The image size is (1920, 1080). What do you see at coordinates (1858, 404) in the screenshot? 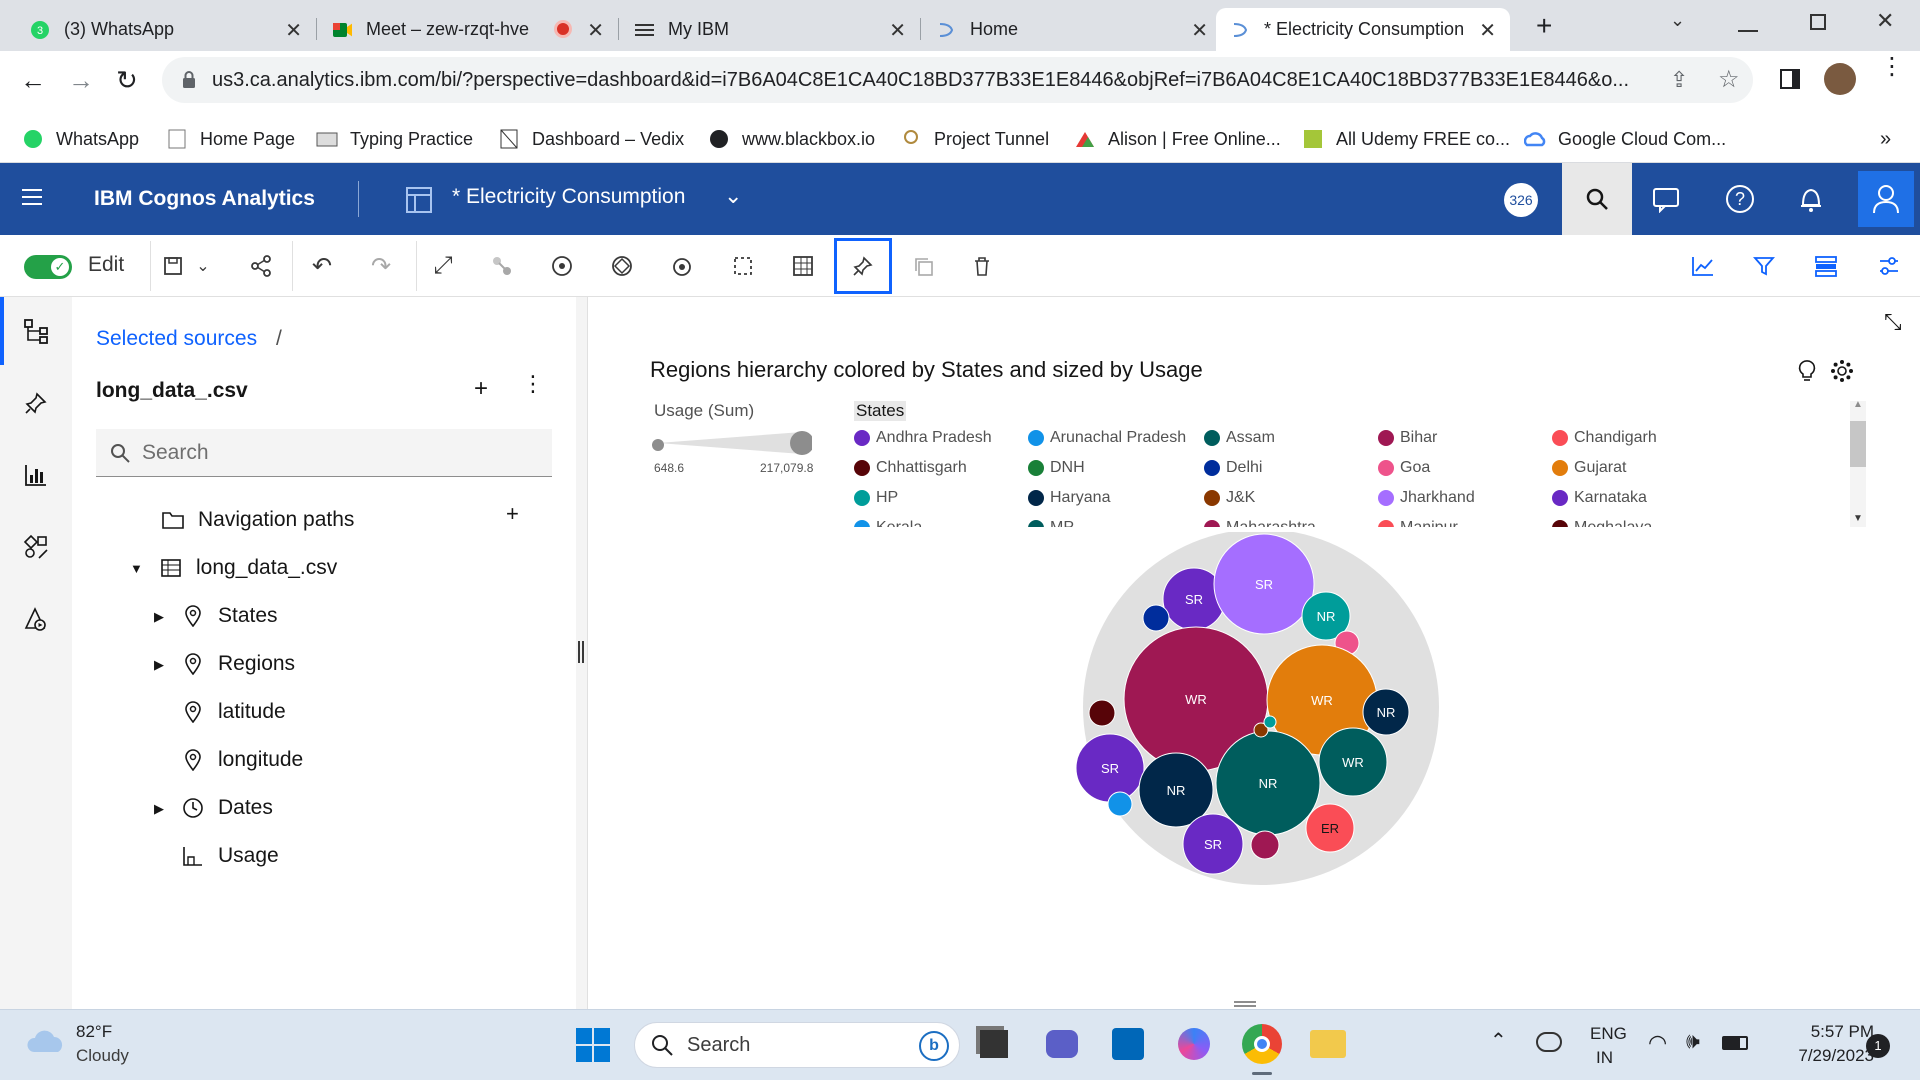
I see `scroll-up-icon: ▲` at bounding box center [1858, 404].